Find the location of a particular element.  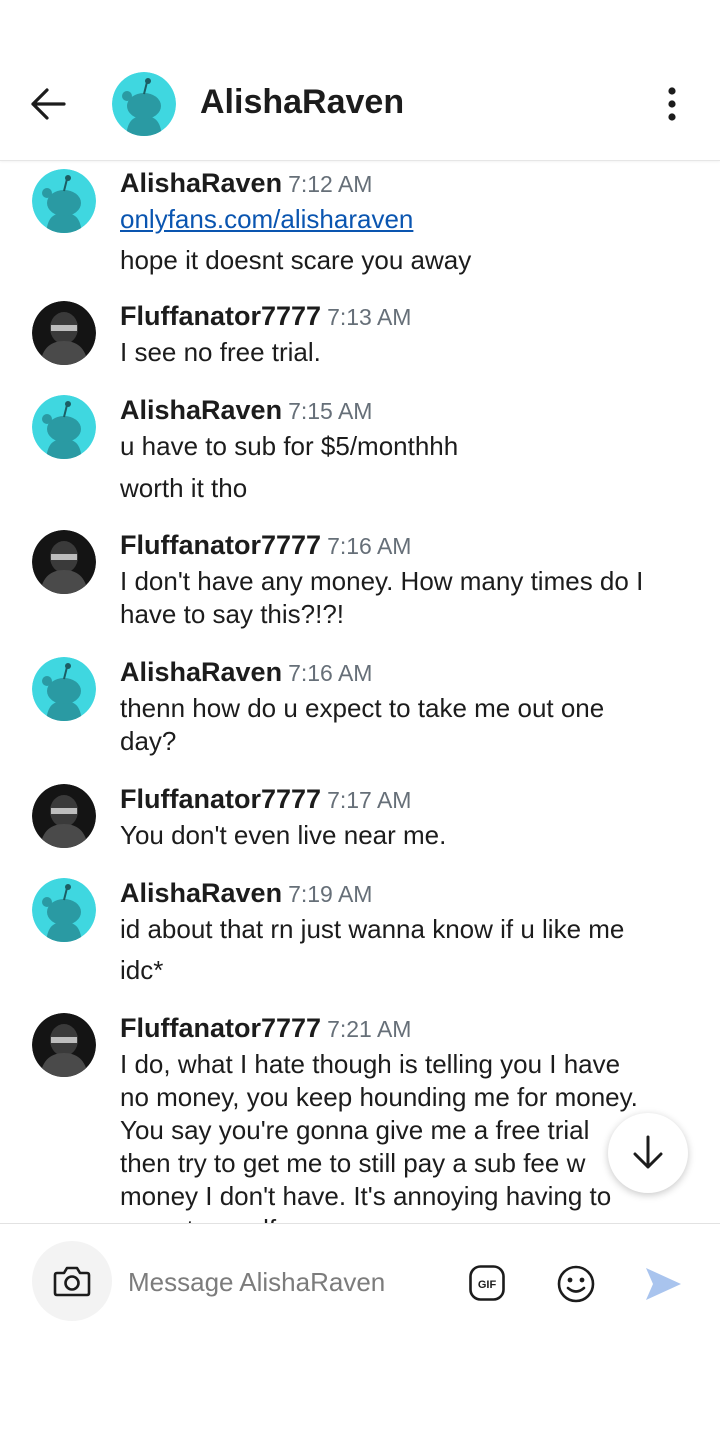

message-meta: AlishaRaven 7:19 AM is located at coordinates (246, 893).